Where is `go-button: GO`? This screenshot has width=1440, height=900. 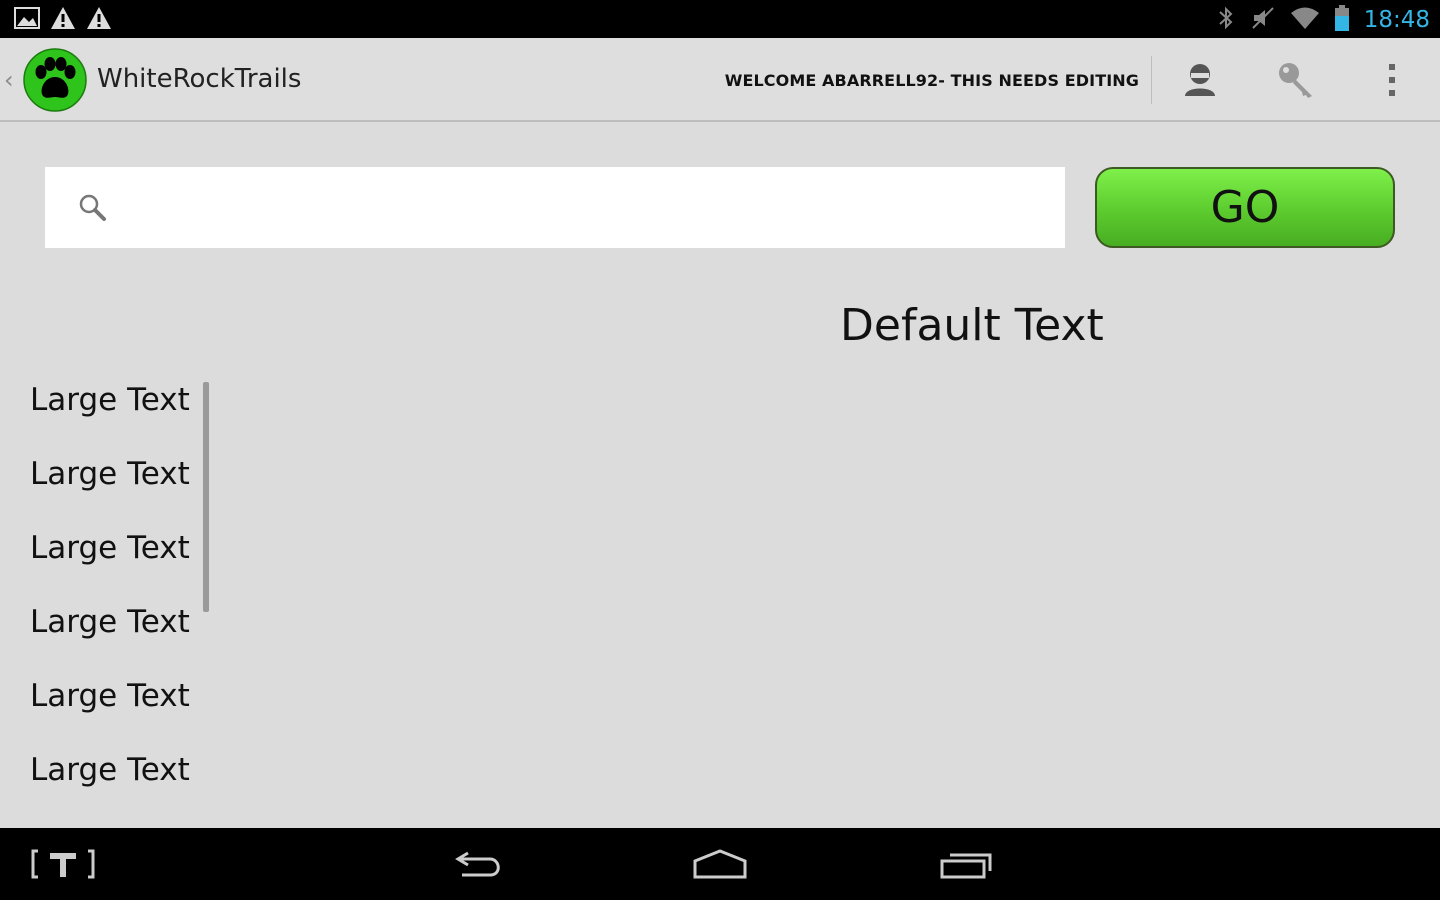 go-button: GO is located at coordinates (1245, 207).